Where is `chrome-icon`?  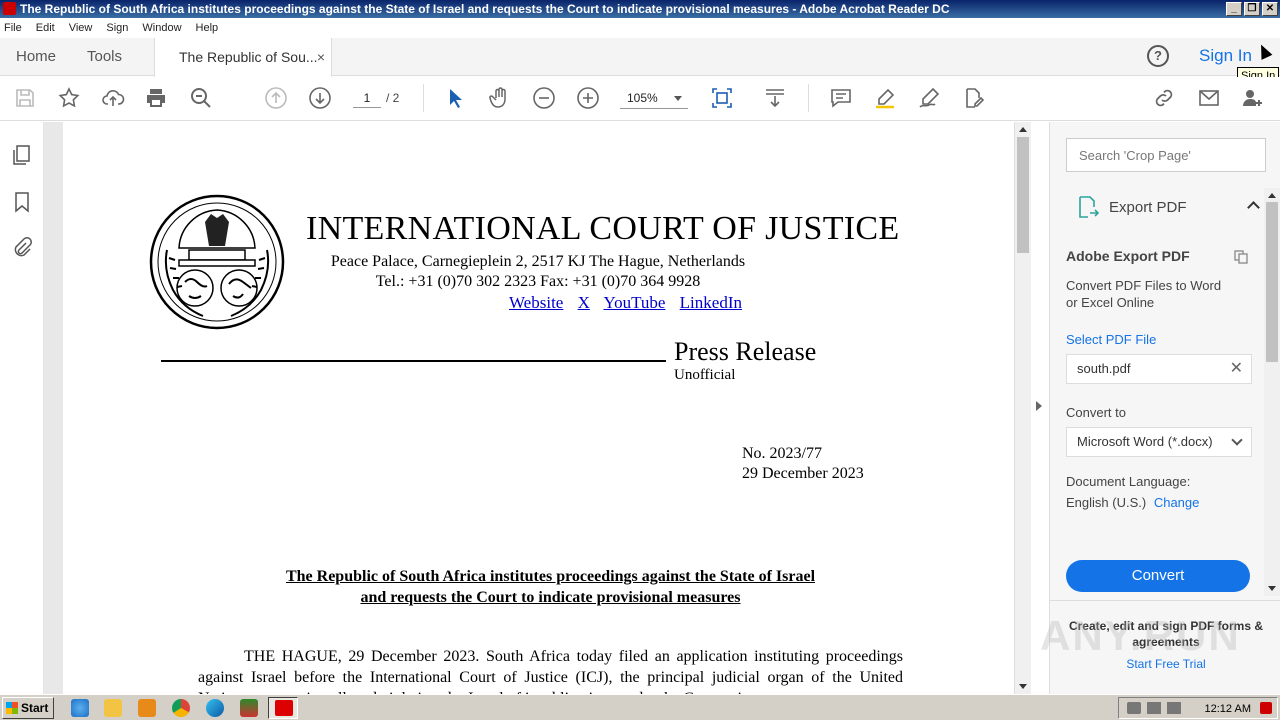
chrome-icon is located at coordinates (181, 708).